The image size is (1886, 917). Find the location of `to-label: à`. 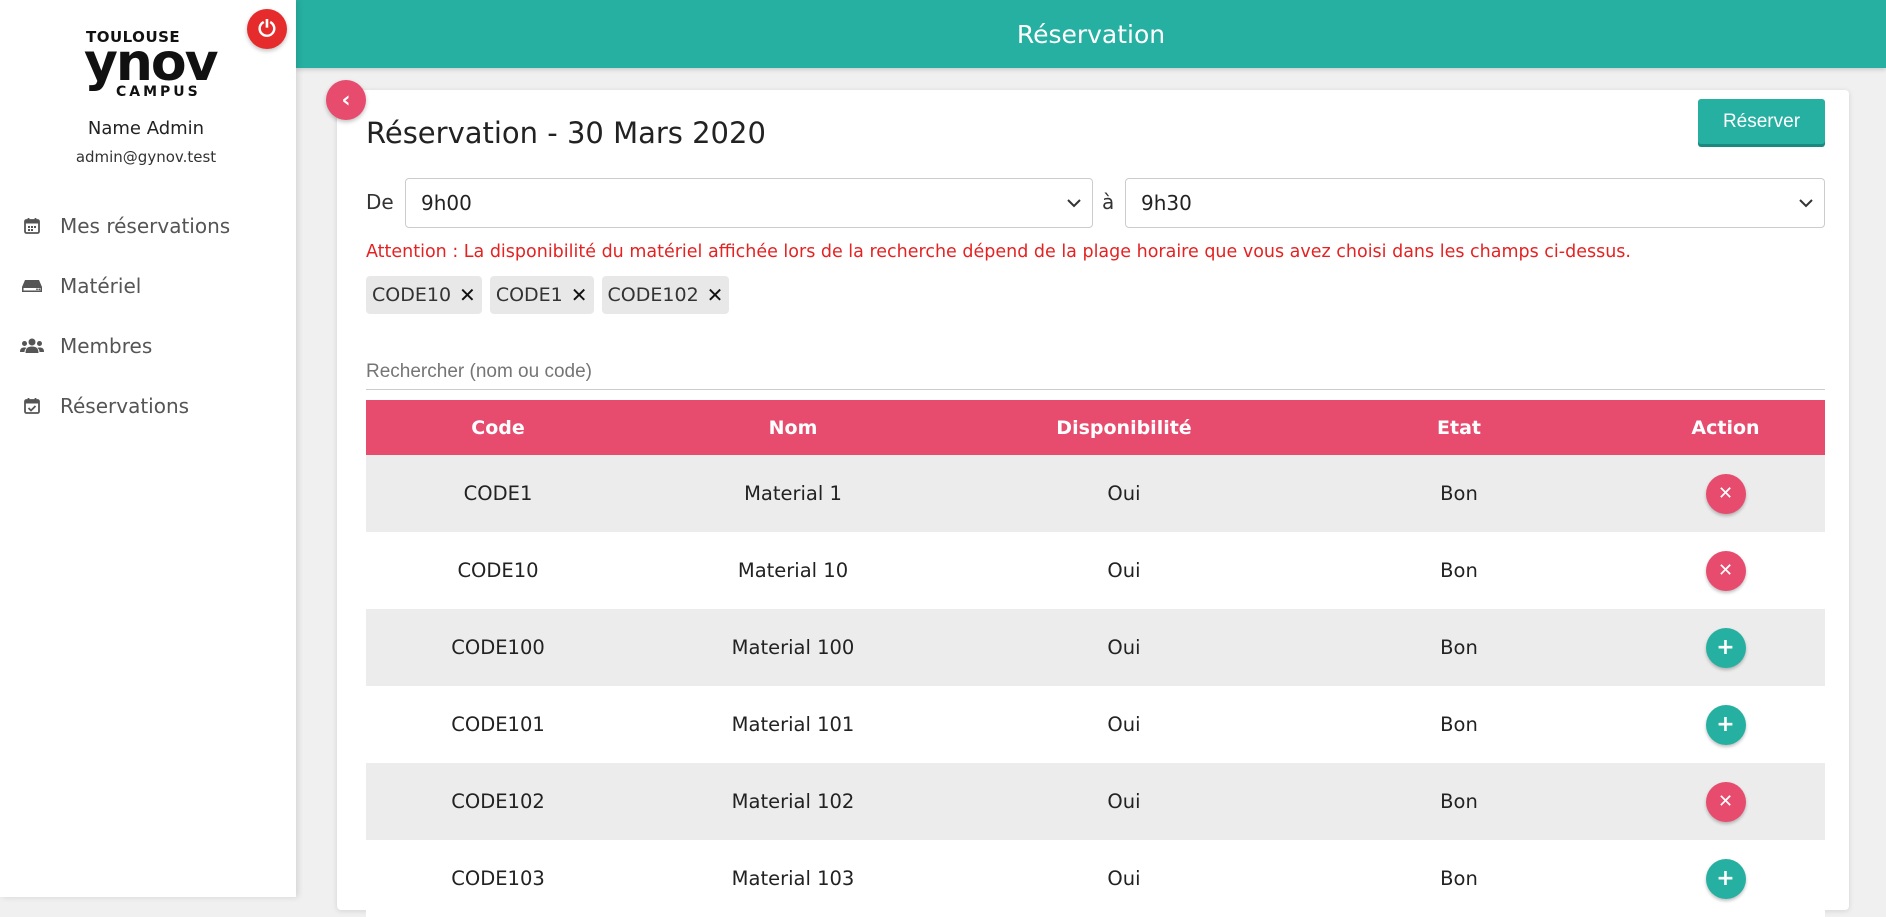

to-label: à is located at coordinates (1108, 202).